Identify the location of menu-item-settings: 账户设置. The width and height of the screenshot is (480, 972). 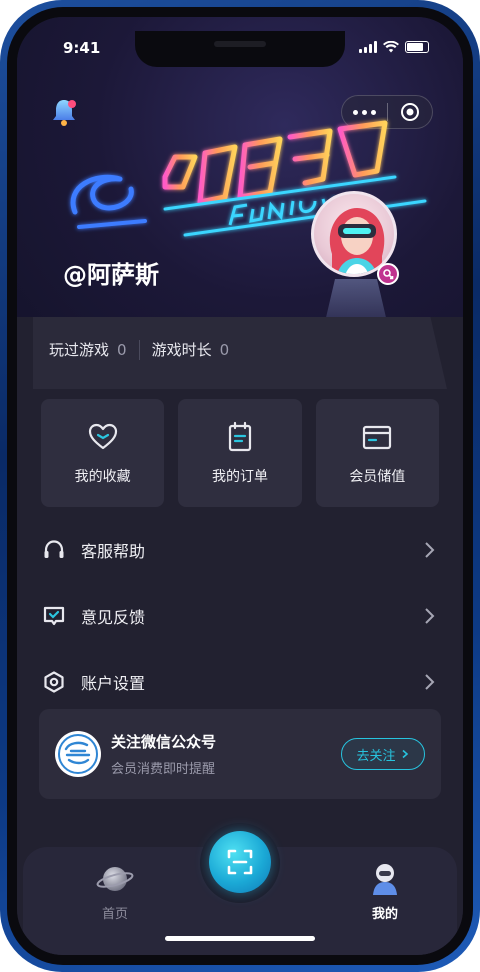
(240, 682).